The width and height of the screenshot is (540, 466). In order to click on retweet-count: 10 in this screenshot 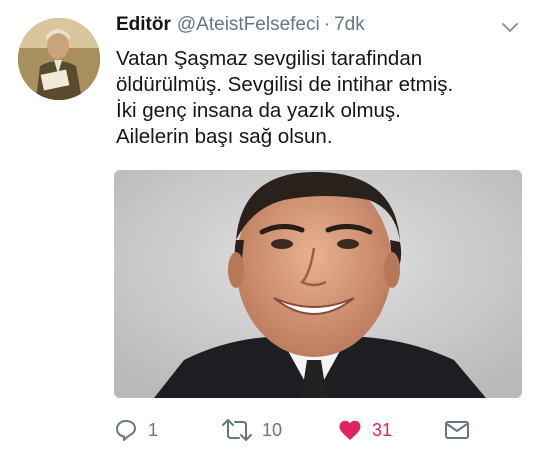, I will do `click(272, 429)`.